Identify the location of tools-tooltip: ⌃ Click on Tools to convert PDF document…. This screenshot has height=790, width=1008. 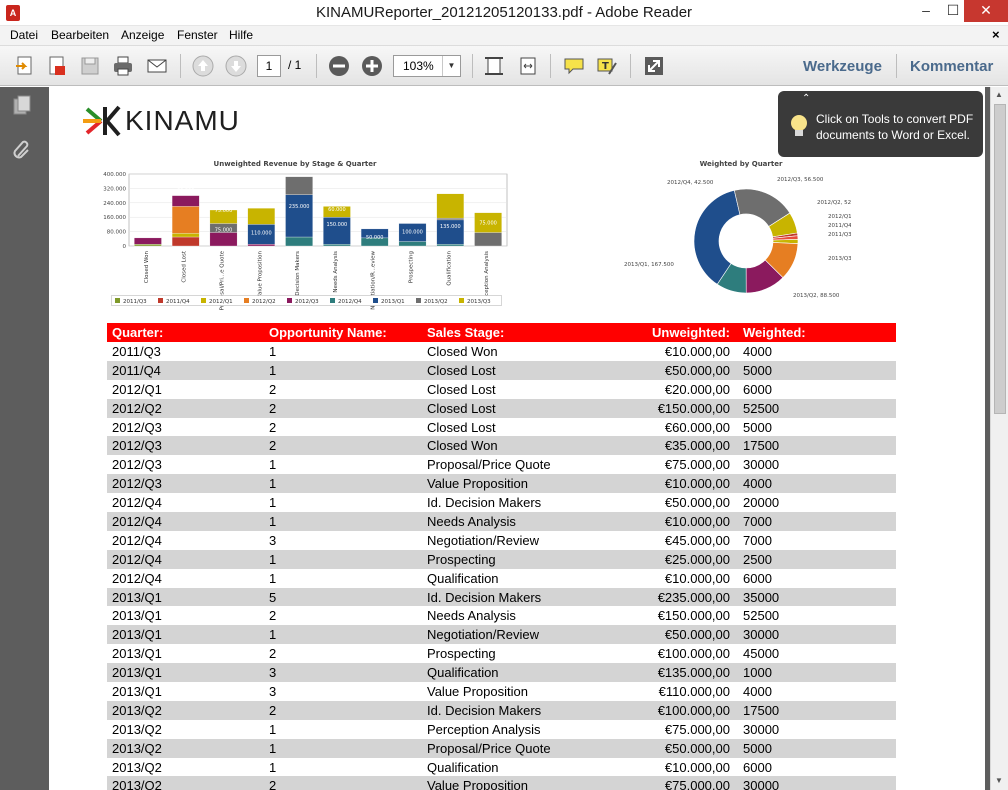
(880, 124).